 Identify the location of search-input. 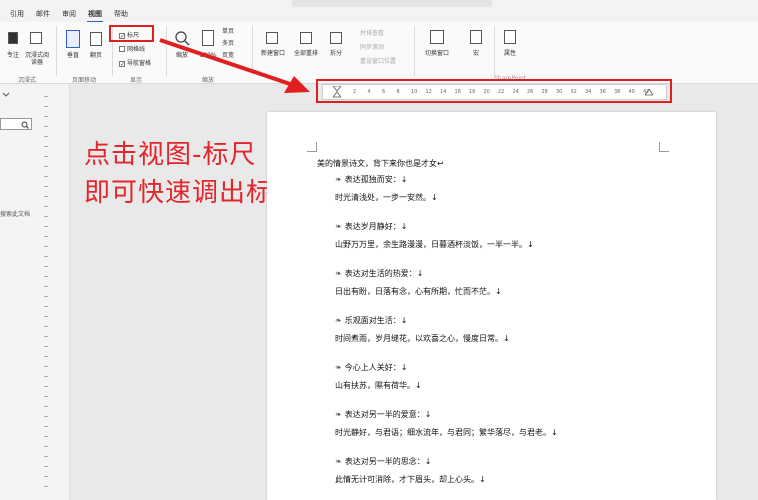
(16, 124).